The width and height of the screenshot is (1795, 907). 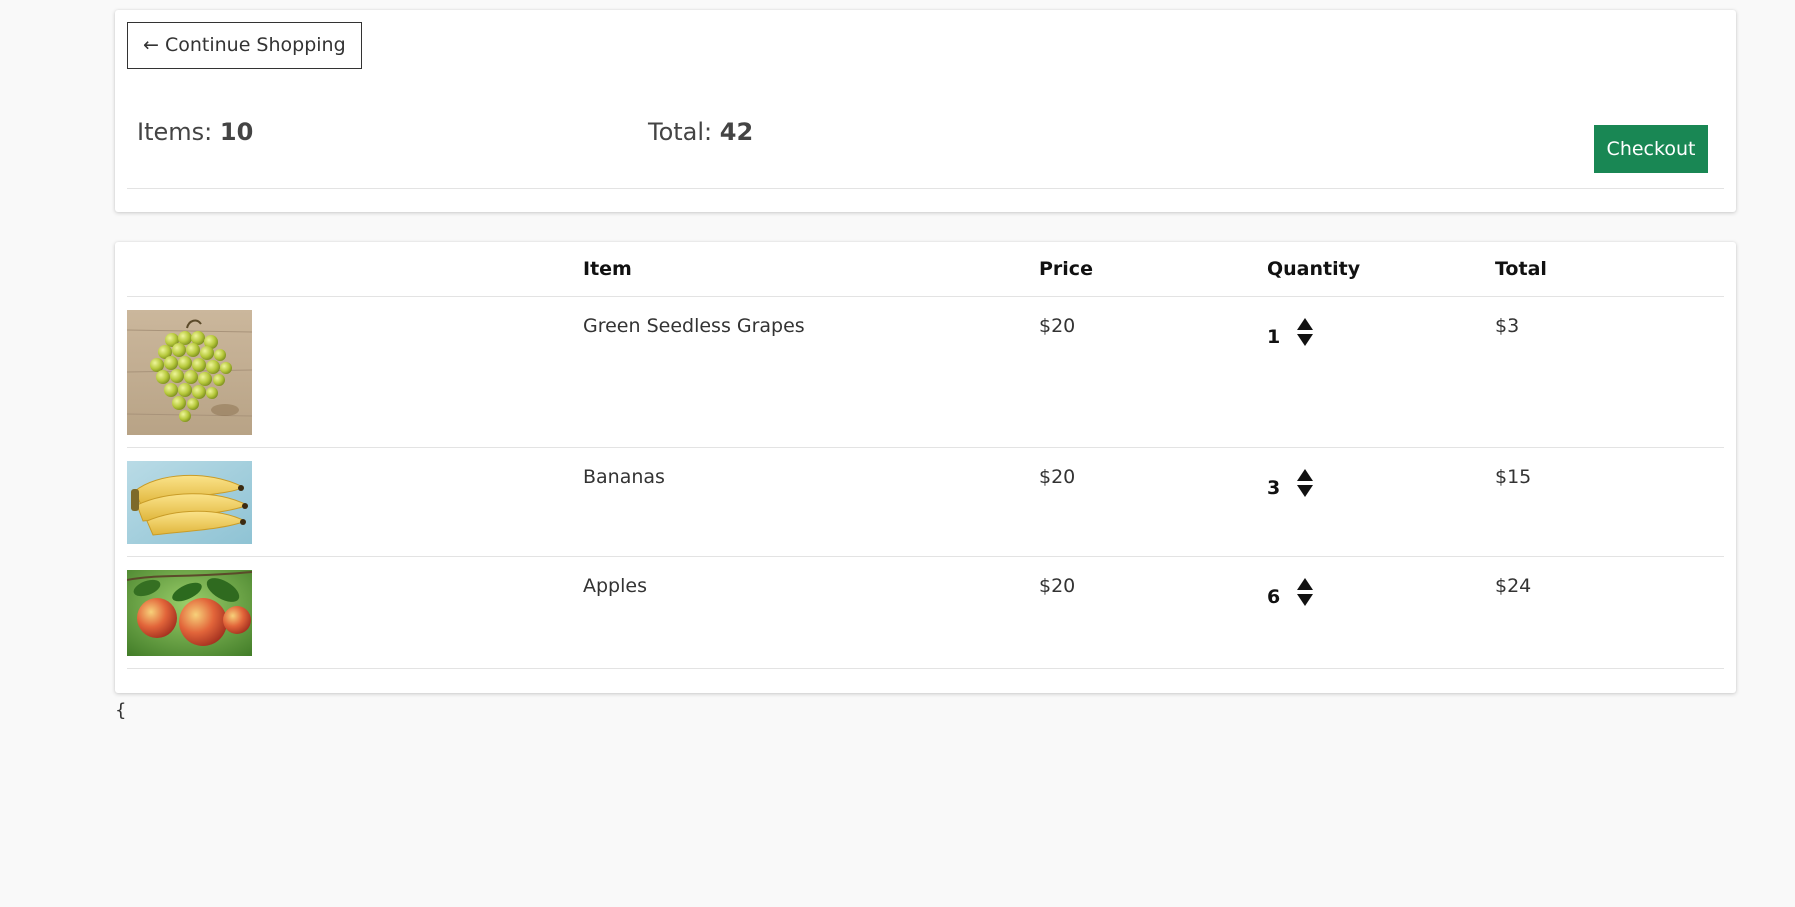 What do you see at coordinates (1274, 488) in the screenshot?
I see `quantity-value: 3` at bounding box center [1274, 488].